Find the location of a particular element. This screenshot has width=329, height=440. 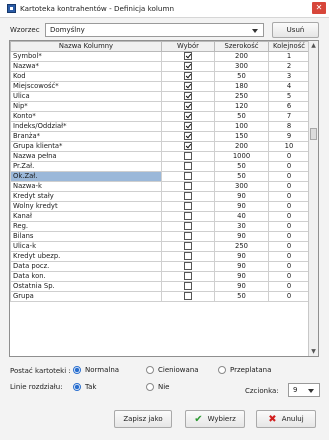

table-row: Konto* 50 7 is located at coordinates (160, 116).